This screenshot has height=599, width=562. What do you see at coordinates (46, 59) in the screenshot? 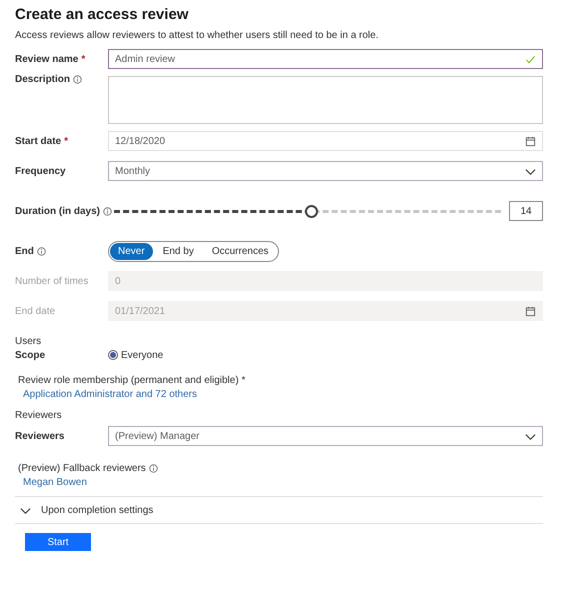
I see `field-label: Review name` at bounding box center [46, 59].